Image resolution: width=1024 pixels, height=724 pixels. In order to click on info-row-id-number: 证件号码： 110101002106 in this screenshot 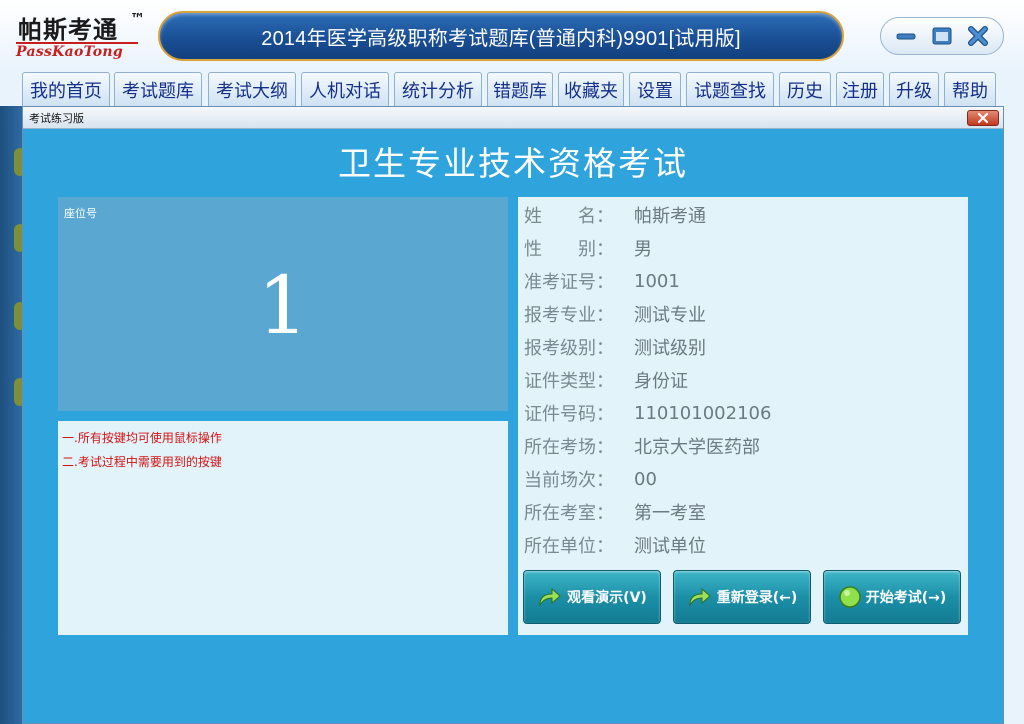, I will do `click(648, 413)`.